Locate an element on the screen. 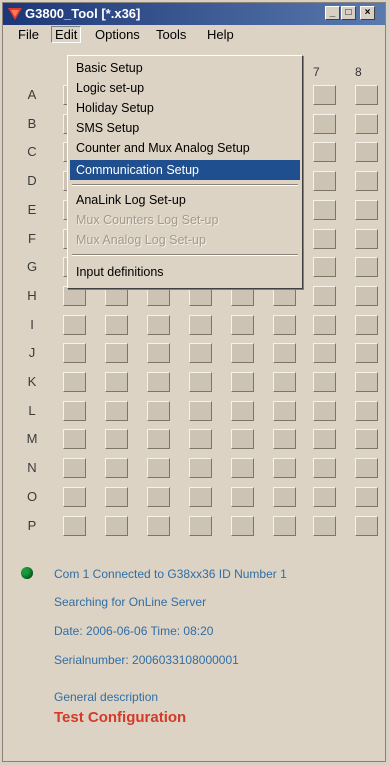  io-cell-p4 is located at coordinates (200, 526).